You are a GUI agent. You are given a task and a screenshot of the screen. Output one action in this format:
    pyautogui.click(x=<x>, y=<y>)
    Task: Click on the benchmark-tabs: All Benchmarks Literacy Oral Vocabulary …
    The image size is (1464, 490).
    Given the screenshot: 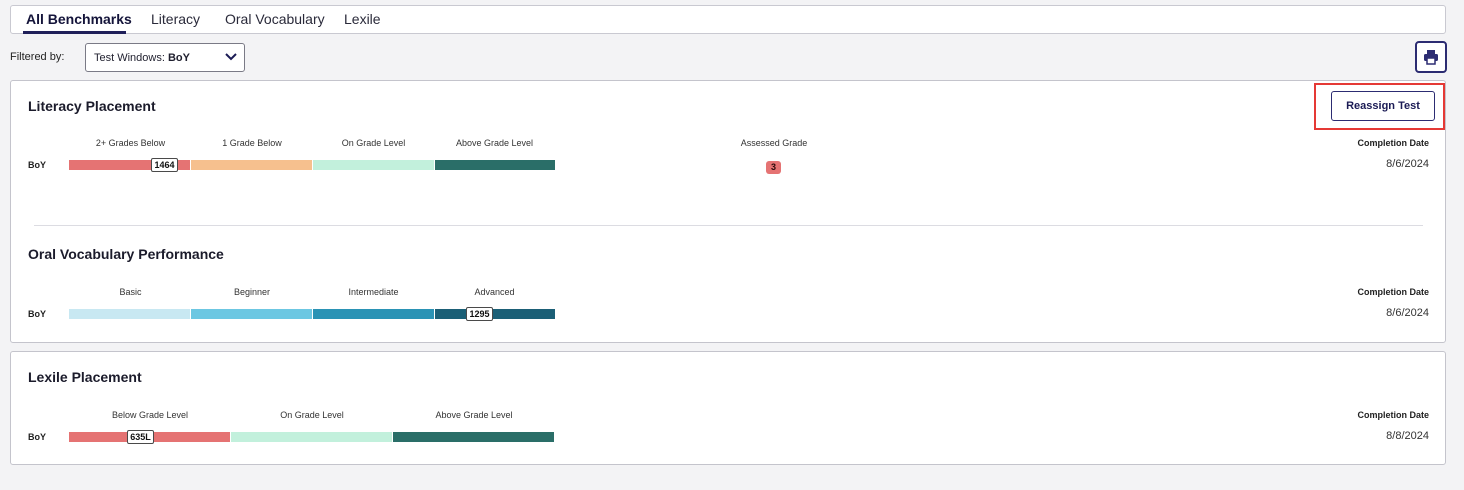 What is the action you would take?
    pyautogui.click(x=728, y=19)
    